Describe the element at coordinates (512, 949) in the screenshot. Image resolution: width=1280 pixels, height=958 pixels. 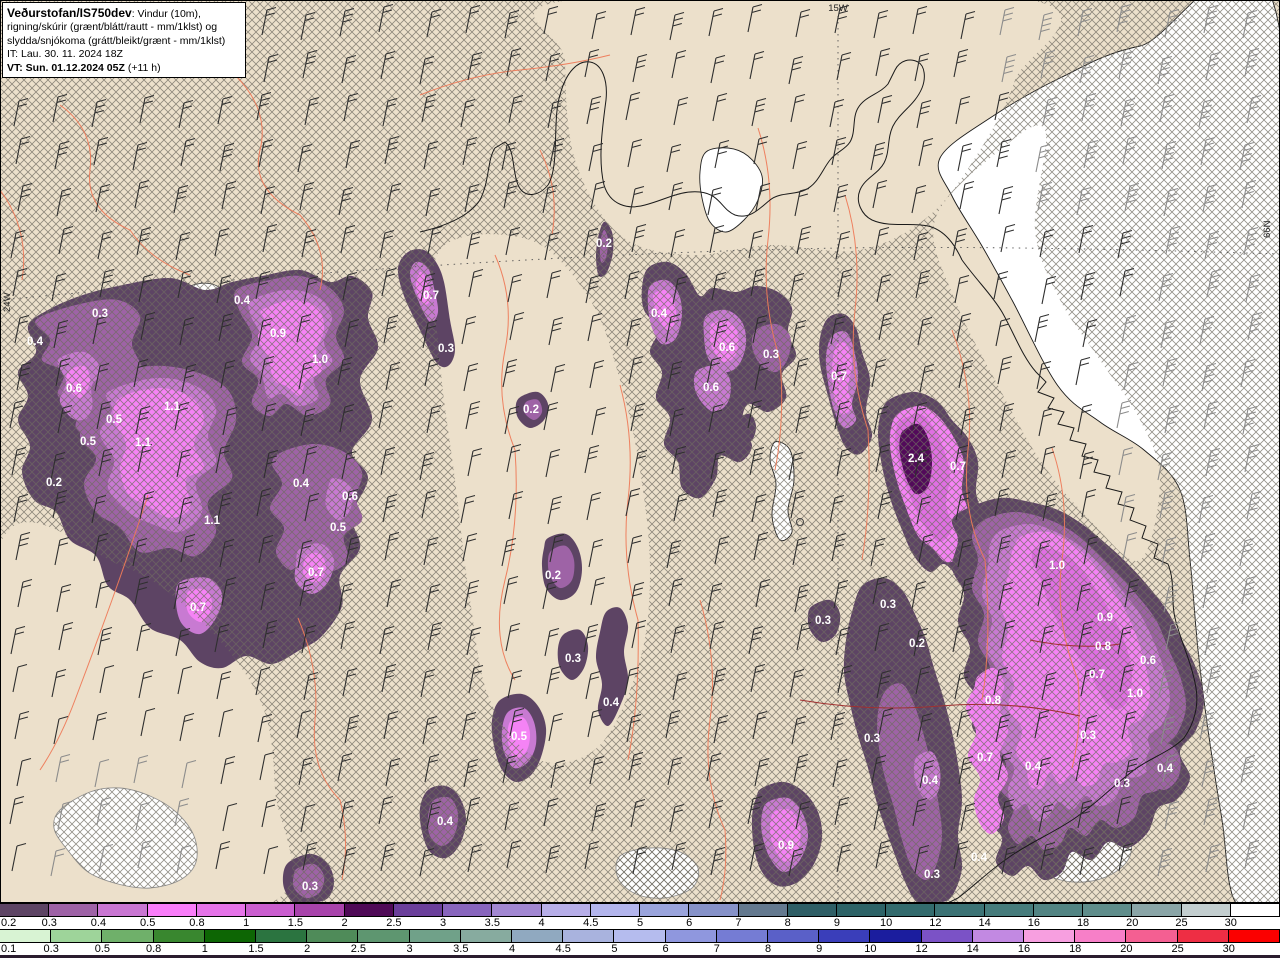
I see `colorbar-tick-label: 4` at that location.